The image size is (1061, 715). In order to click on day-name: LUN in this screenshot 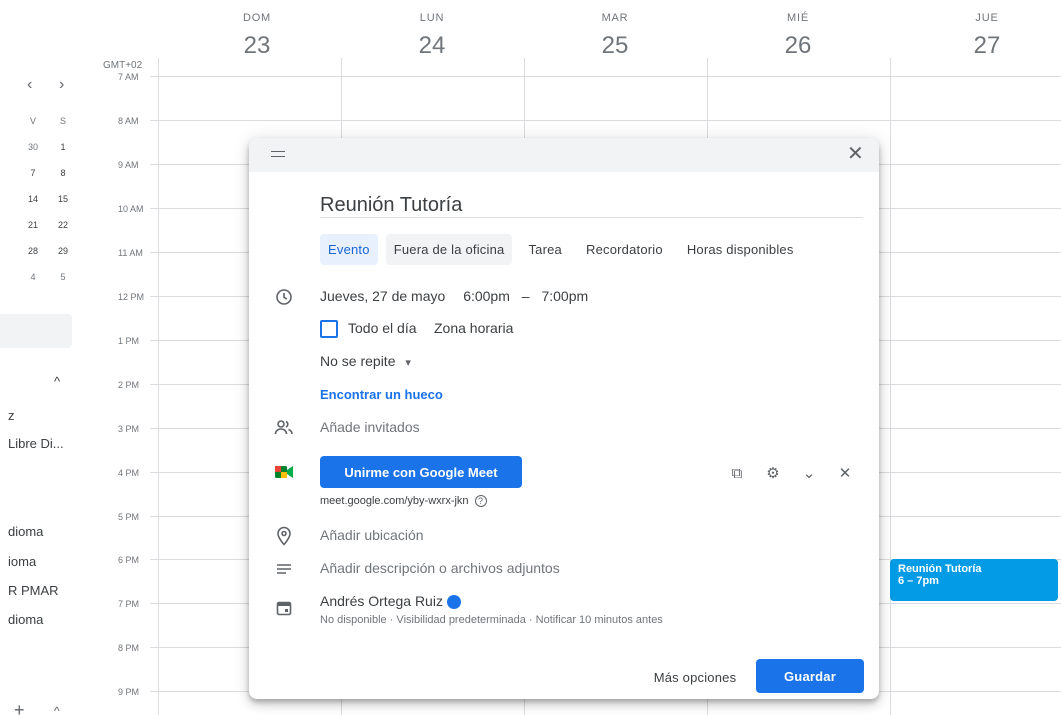, I will do `click(432, 18)`.